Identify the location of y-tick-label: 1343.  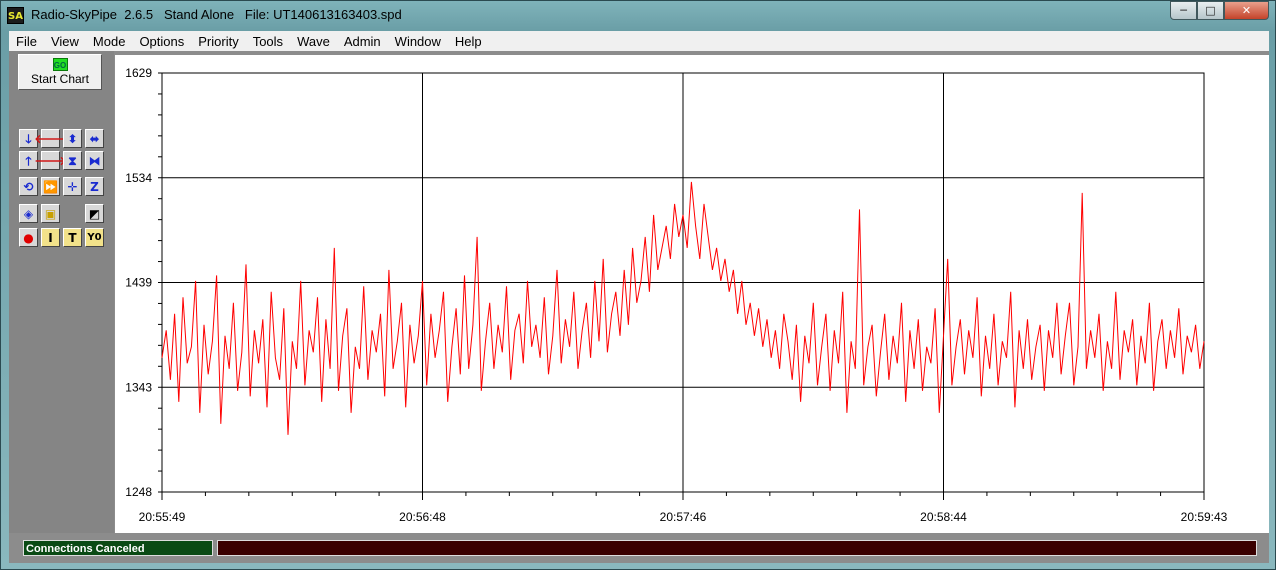
(138, 387).